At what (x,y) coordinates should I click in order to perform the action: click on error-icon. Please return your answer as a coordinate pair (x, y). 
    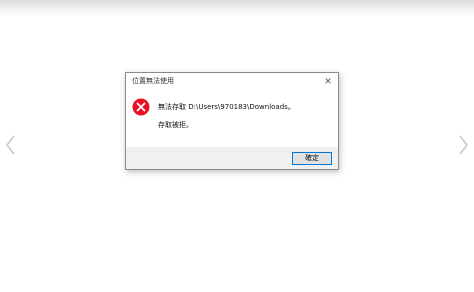
    Looking at the image, I should click on (141, 107).